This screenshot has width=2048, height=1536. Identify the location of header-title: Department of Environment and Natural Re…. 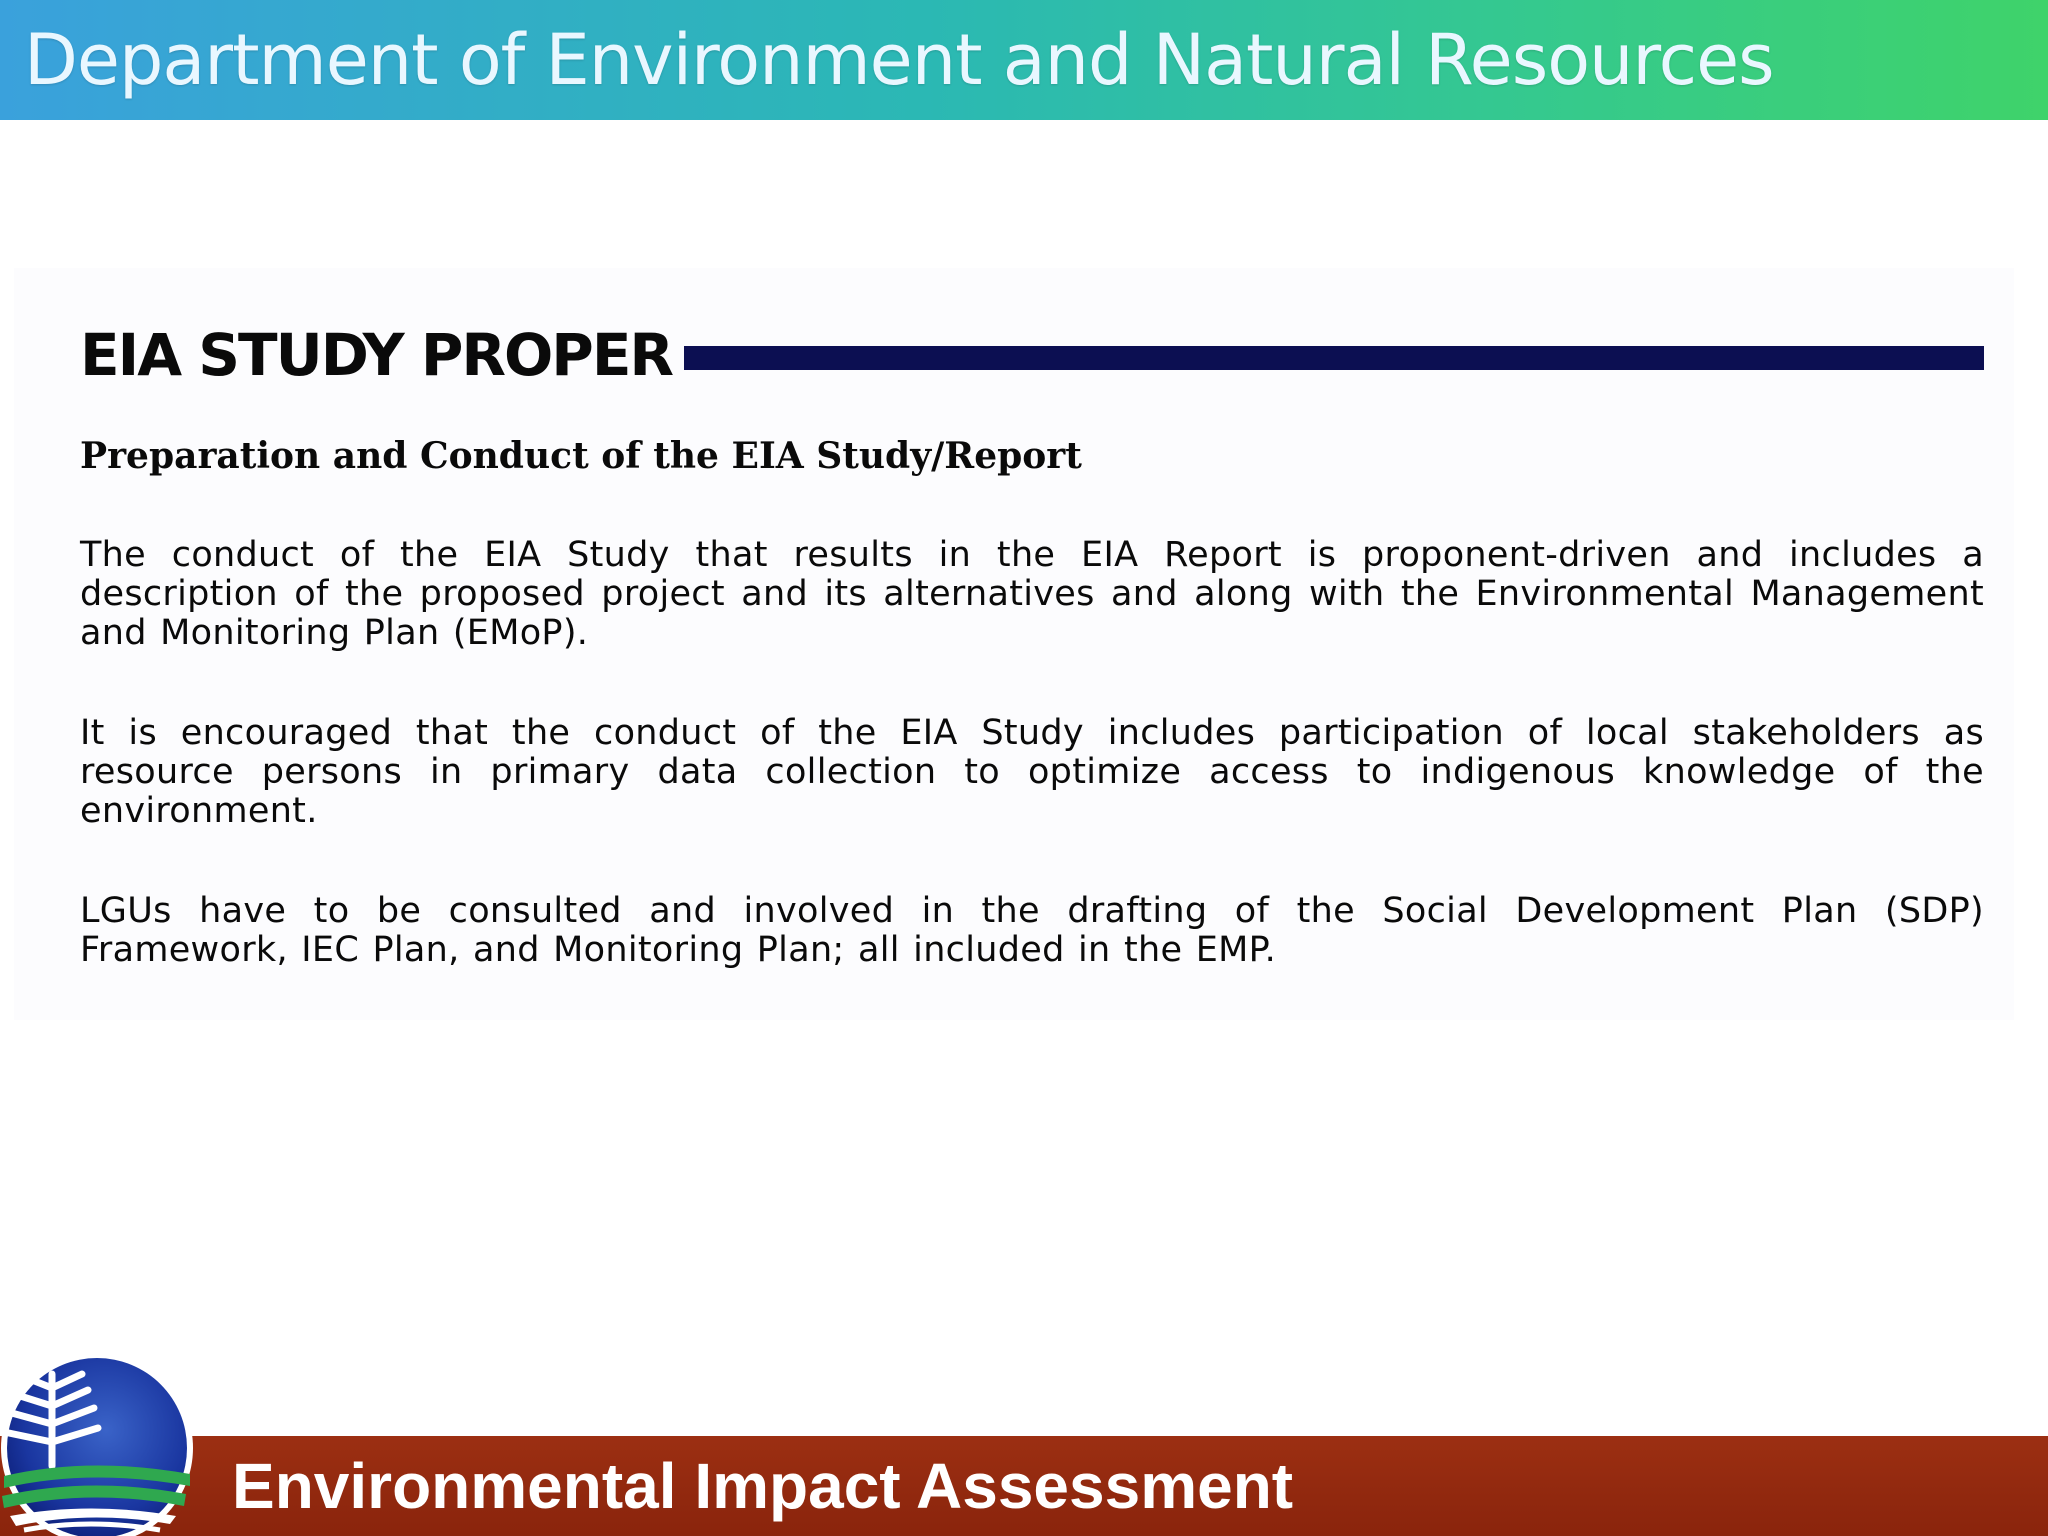
(899, 60).